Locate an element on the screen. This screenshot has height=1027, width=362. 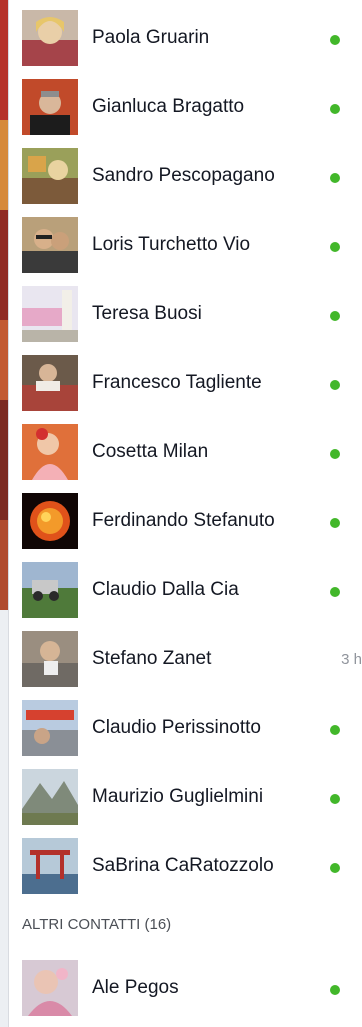
contact-row: Paola Gruarin is located at coordinates (192, 38).